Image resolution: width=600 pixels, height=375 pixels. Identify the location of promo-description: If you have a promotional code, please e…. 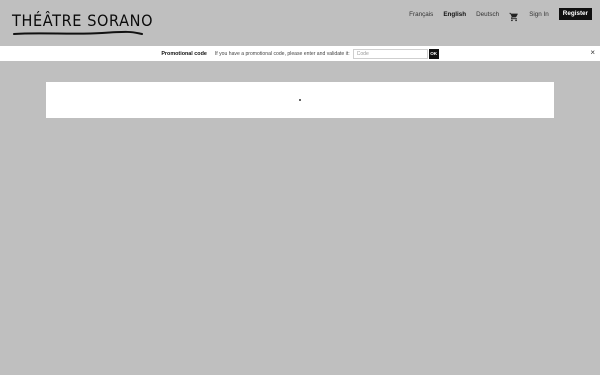
(282, 53).